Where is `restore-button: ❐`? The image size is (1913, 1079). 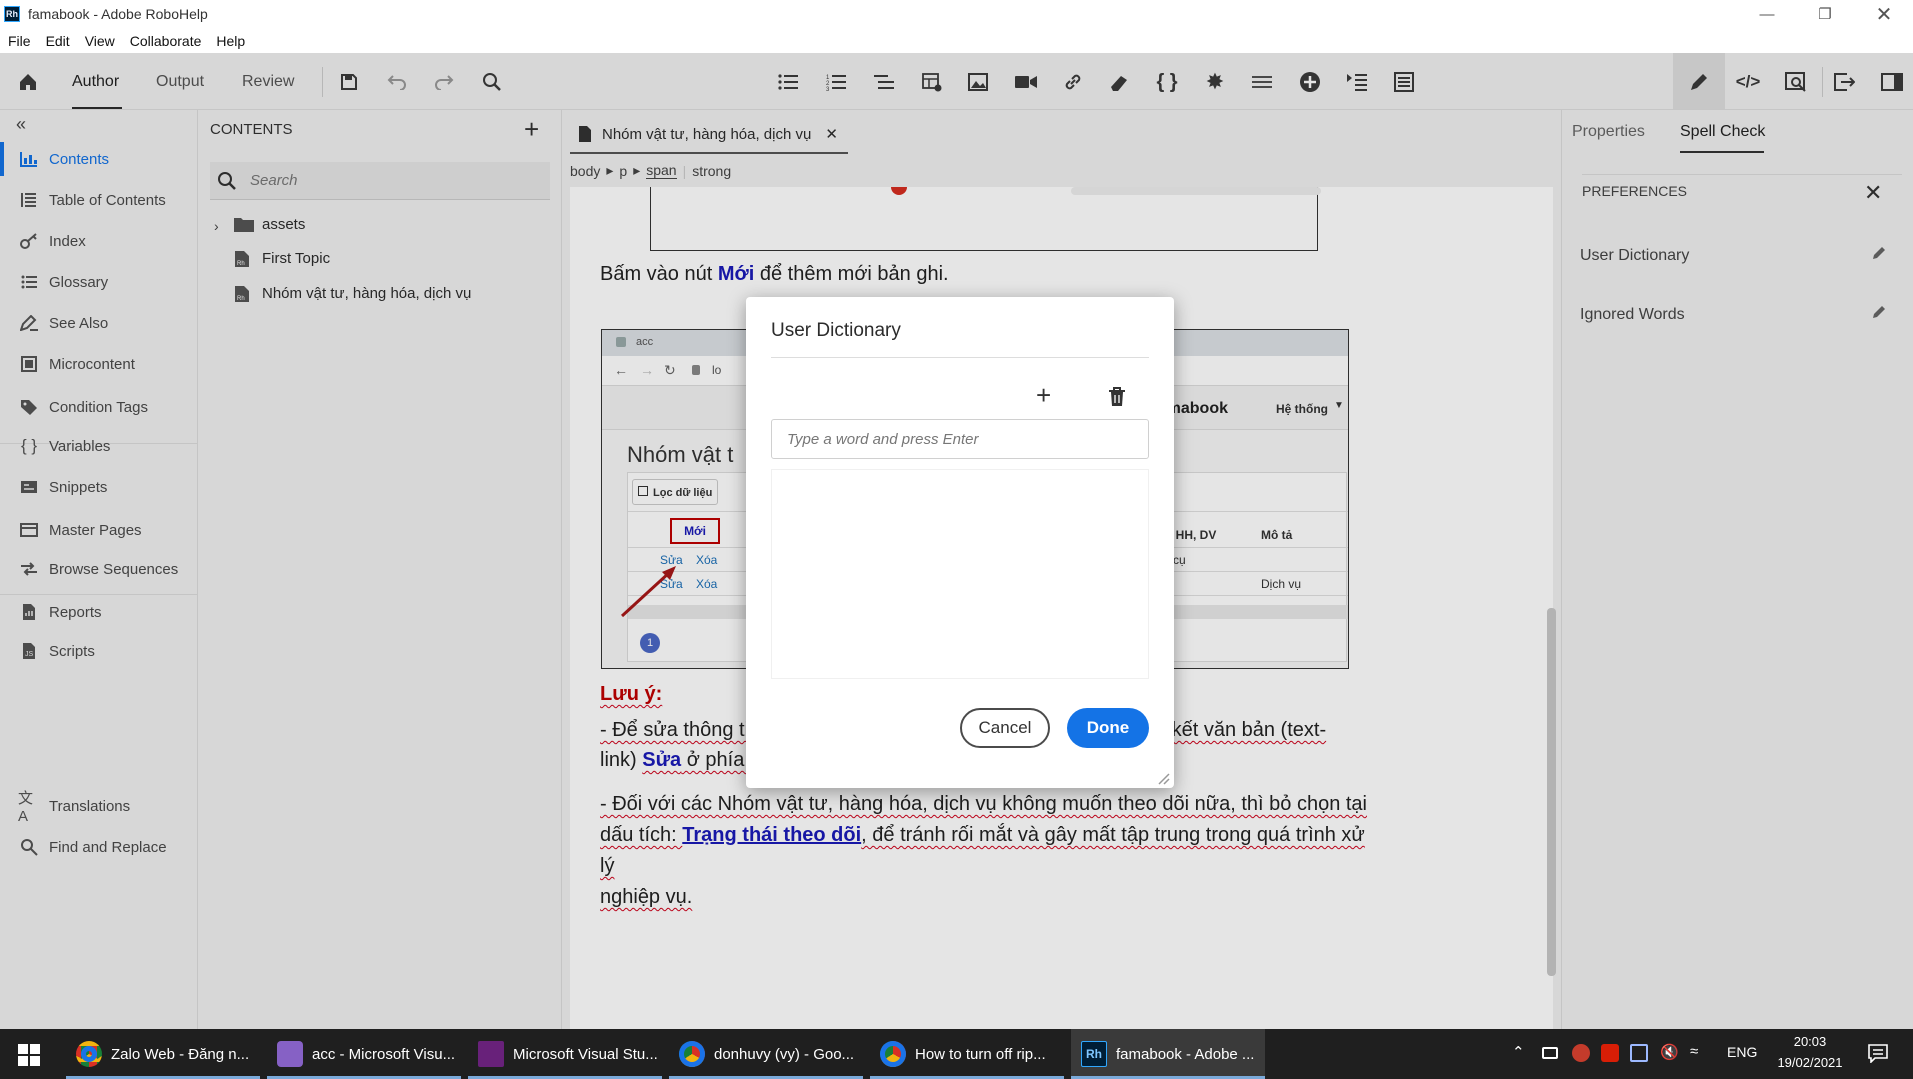 restore-button: ❐ is located at coordinates (1825, 14).